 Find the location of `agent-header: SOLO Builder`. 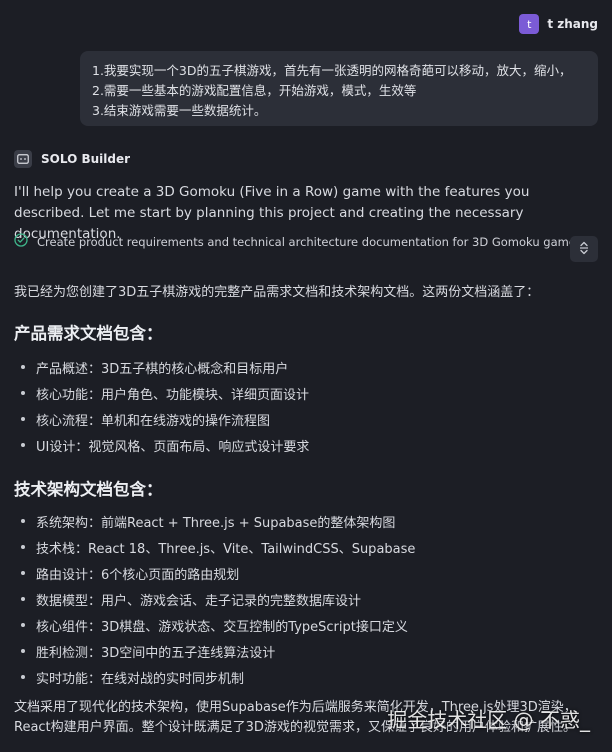

agent-header: SOLO Builder is located at coordinates (72, 159).